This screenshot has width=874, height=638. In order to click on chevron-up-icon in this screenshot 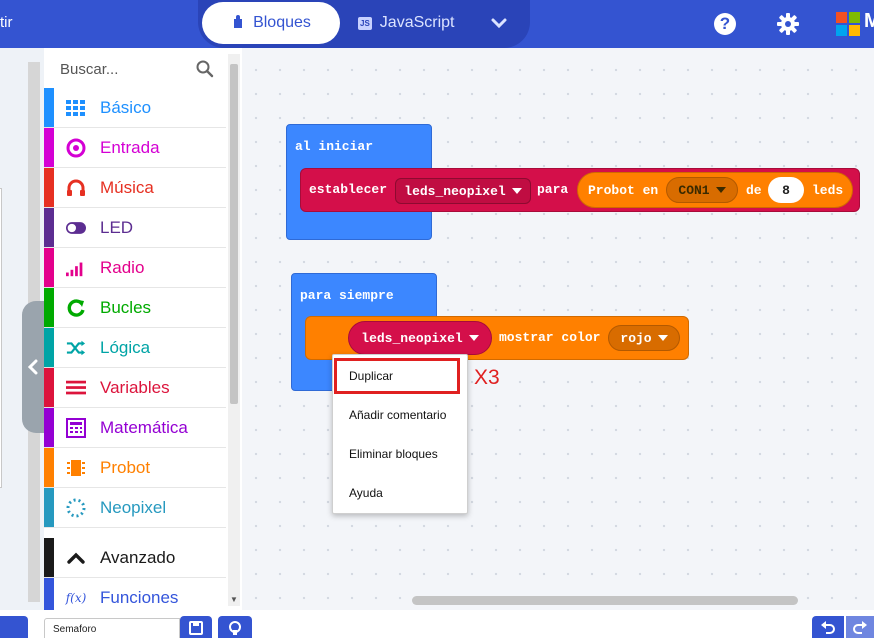, I will do `click(76, 558)`.